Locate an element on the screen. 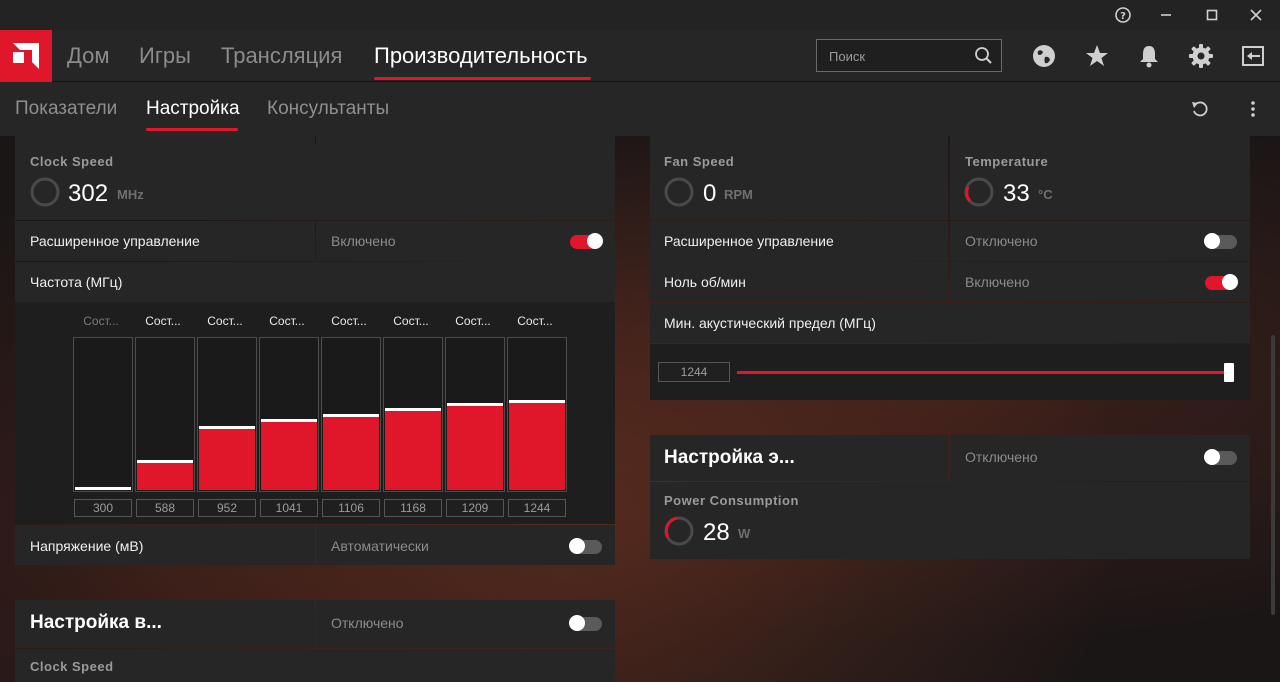 The image size is (1280, 682). acoustic-limit-label: Мин. акустический предел (МГц) is located at coordinates (770, 323).